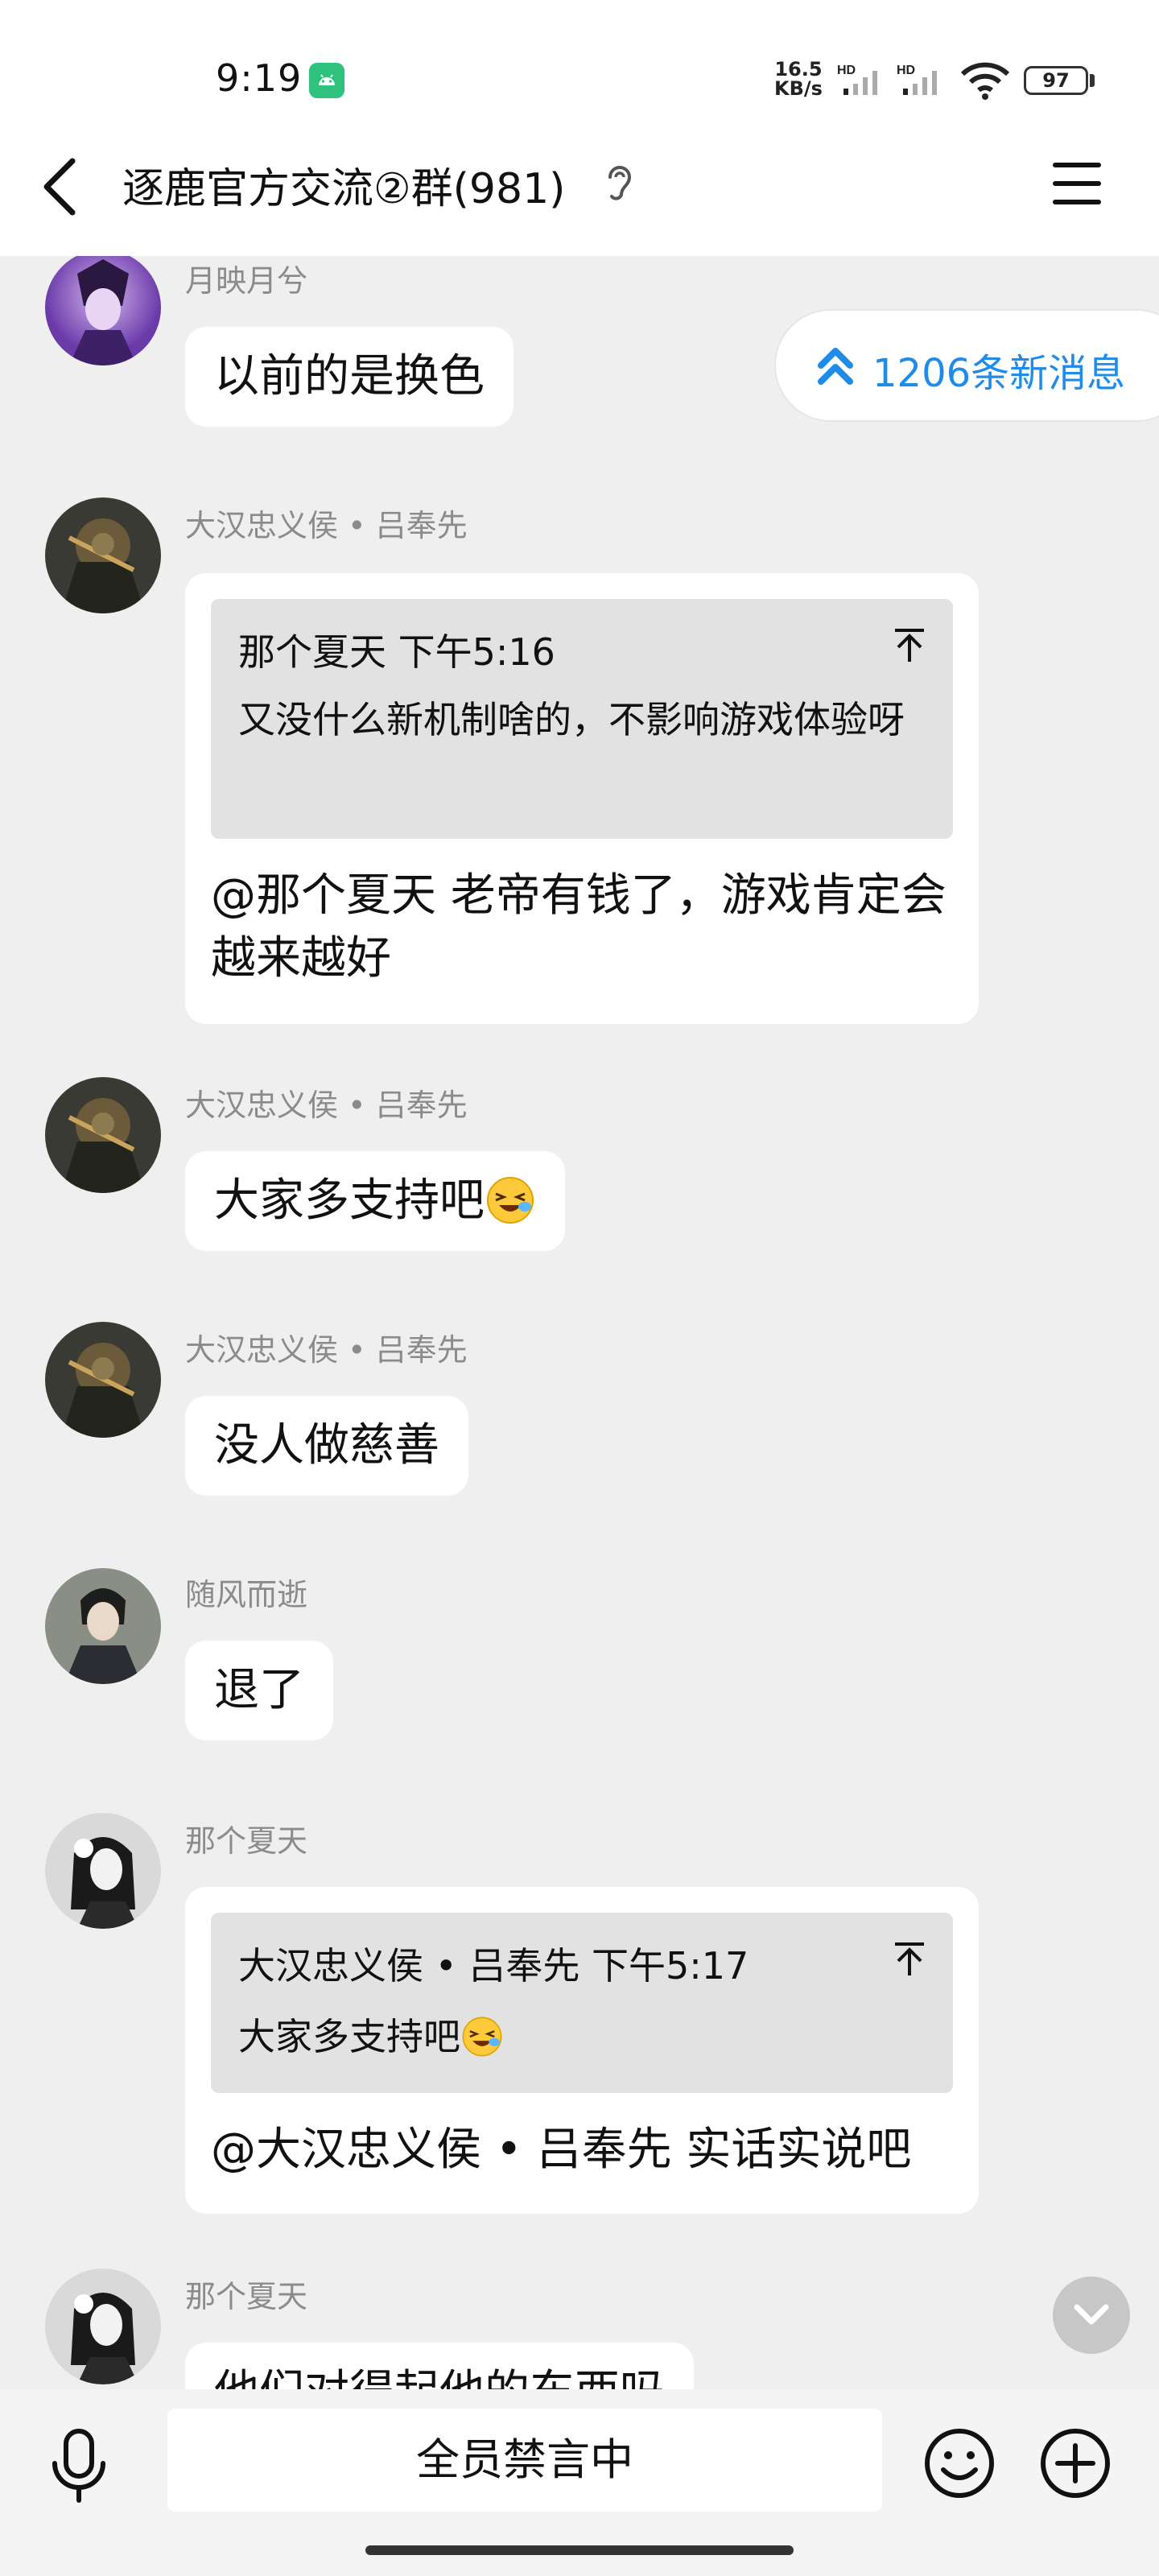 The image size is (1159, 2576). What do you see at coordinates (493, 1966) in the screenshot?
I see `quote-header: 大汉忠义侯 • 吕奉先 下午5:17` at bounding box center [493, 1966].